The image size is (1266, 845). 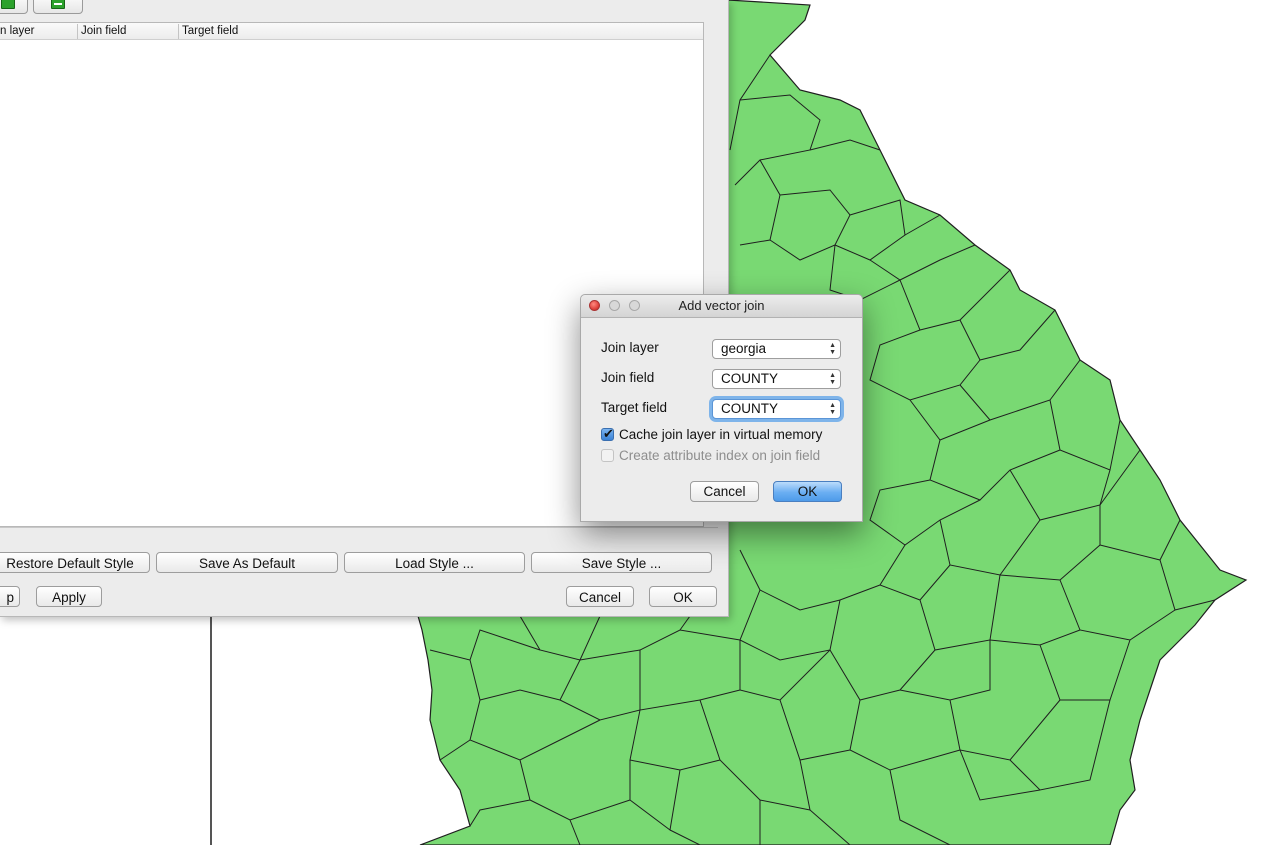 I want to click on minimize-icon, so click(x=614, y=305).